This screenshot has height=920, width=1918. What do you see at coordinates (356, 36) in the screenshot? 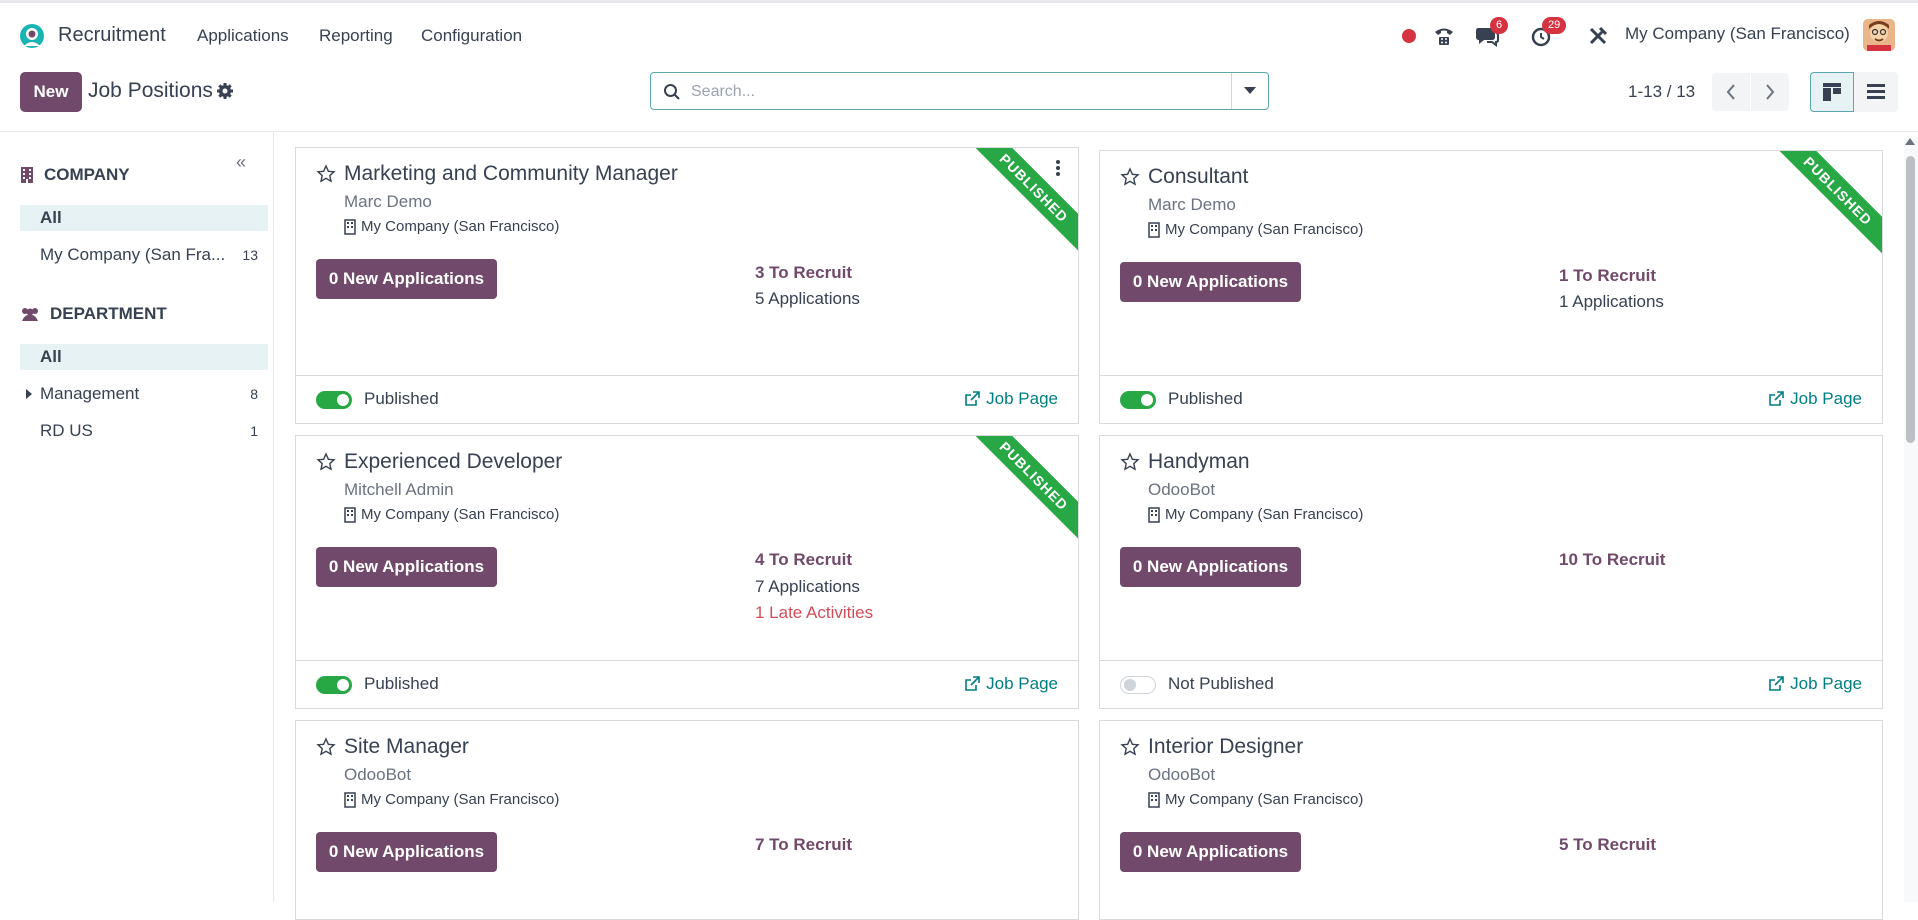
I see `menu-reporting: Reporting` at bounding box center [356, 36].